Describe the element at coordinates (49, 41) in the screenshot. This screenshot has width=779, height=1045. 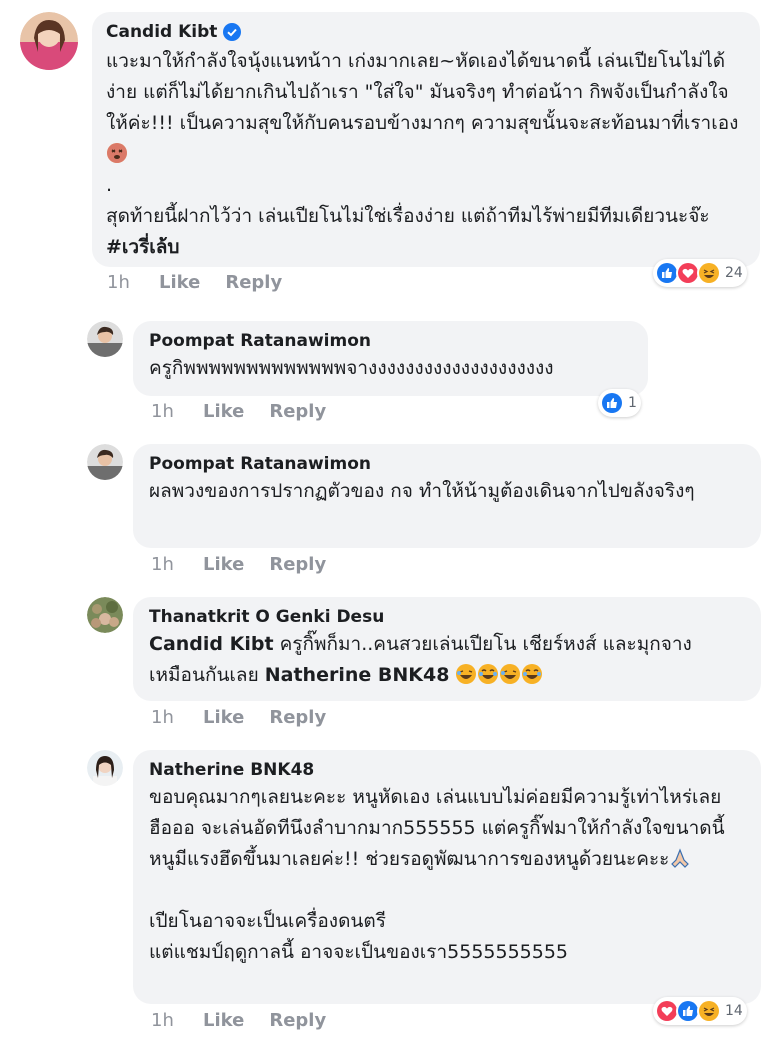
I see `avatar-candid-kibt` at that location.